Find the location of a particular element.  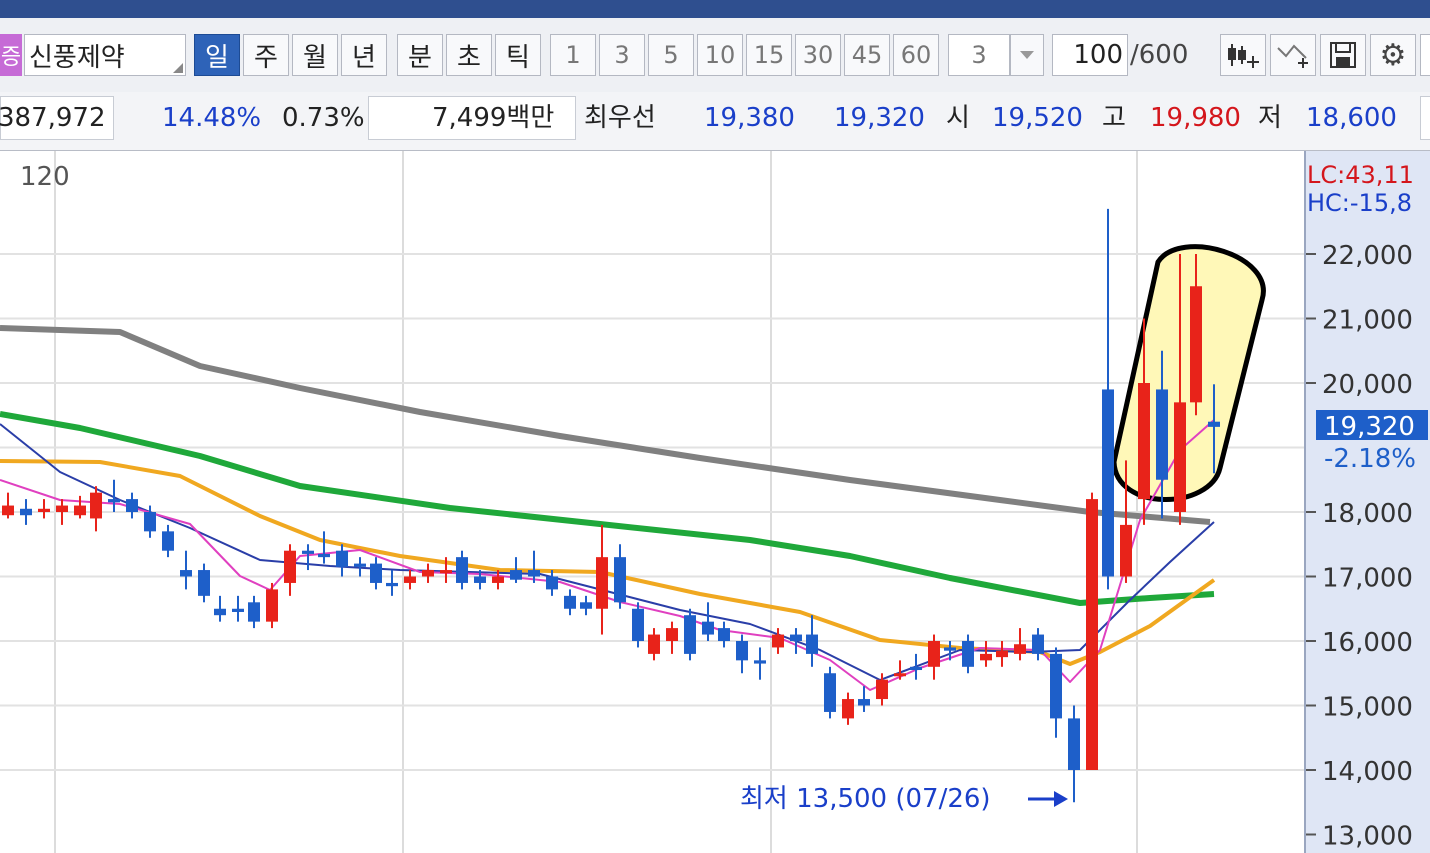

line-tool-button is located at coordinates (1293, 55).